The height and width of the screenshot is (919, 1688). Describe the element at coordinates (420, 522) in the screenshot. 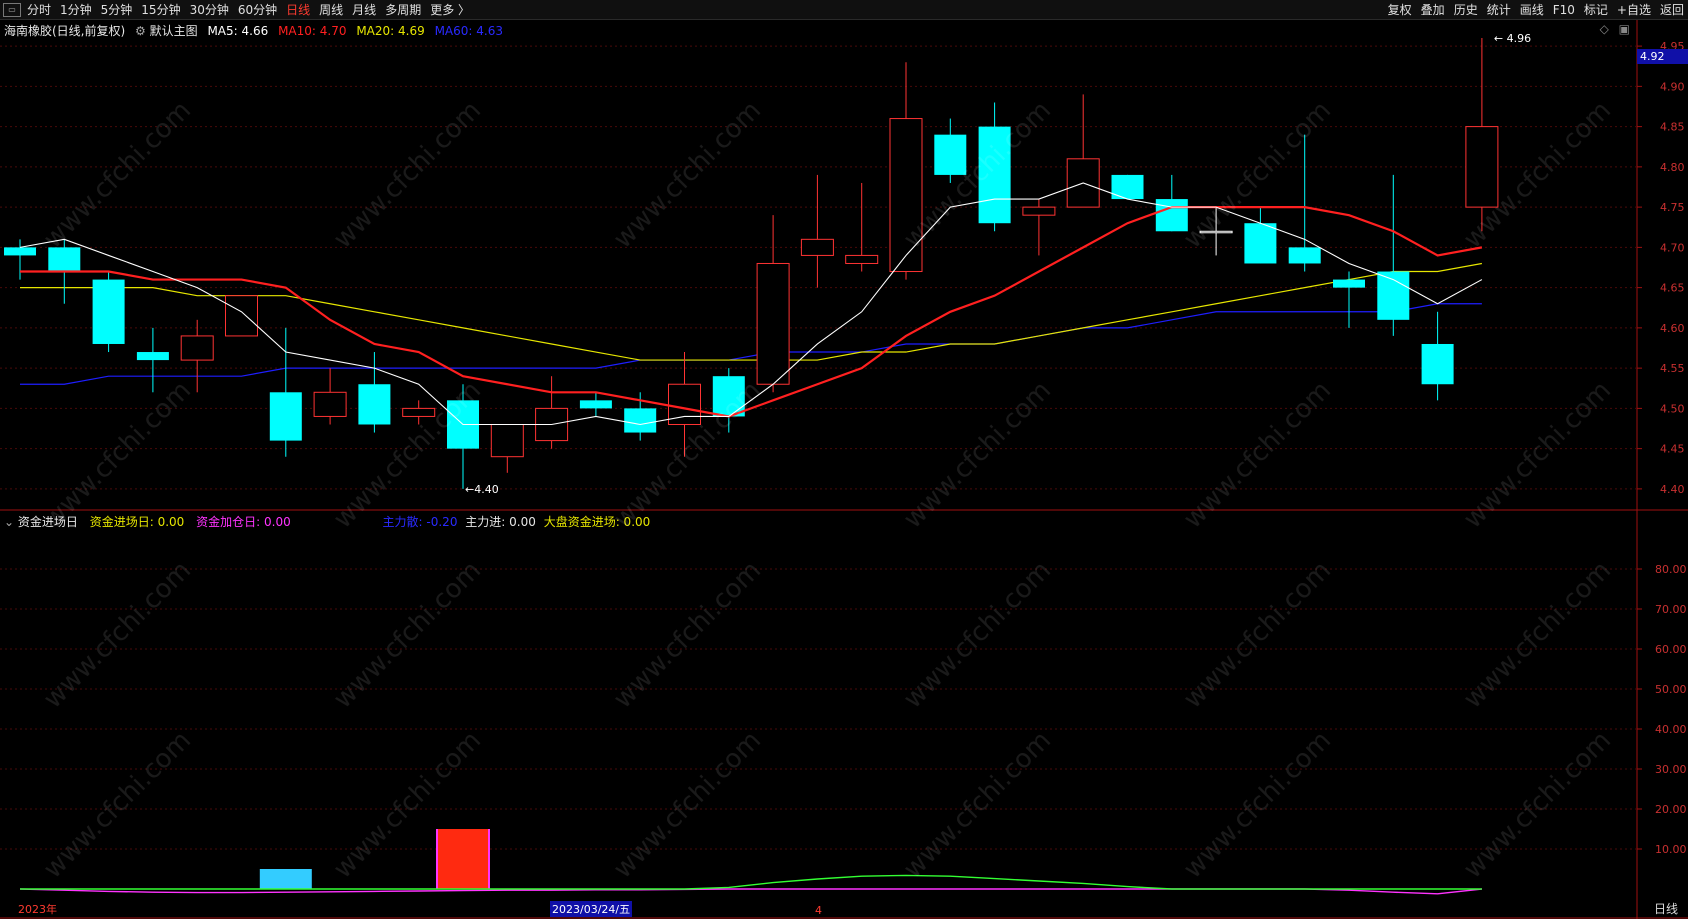

I see `sub-line3: 主力散: -0.20` at that location.